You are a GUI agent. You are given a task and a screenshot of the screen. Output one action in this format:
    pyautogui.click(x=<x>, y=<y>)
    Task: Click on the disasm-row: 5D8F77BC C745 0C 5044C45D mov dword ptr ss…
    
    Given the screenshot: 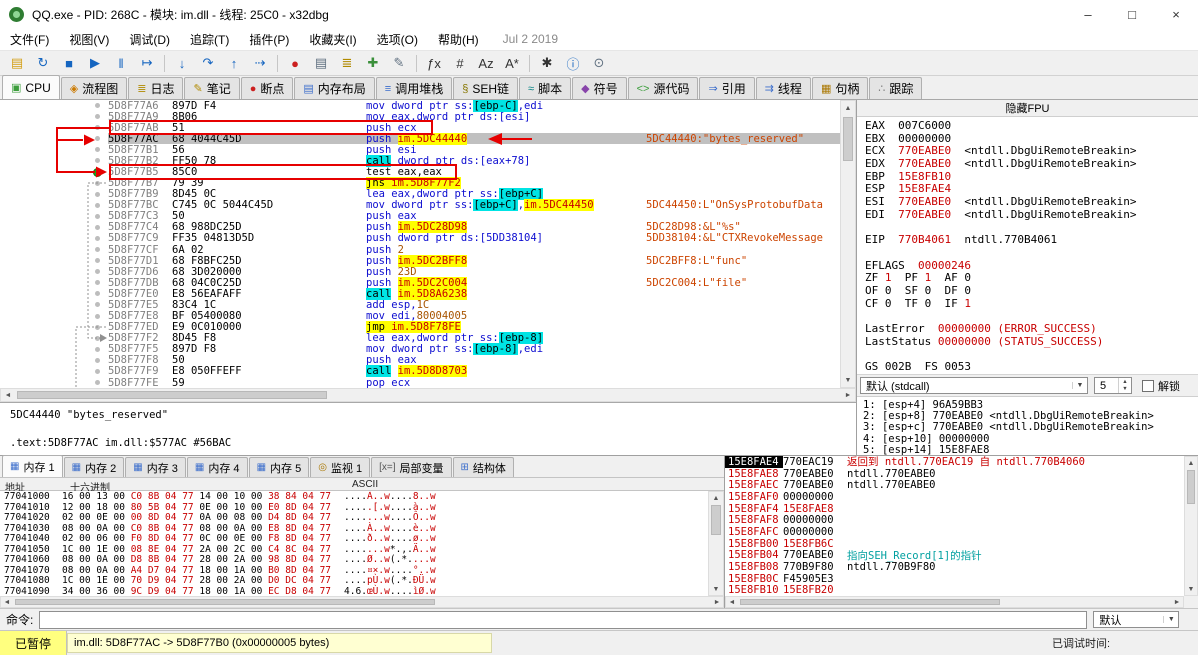 What is the action you would take?
    pyautogui.click(x=420, y=205)
    